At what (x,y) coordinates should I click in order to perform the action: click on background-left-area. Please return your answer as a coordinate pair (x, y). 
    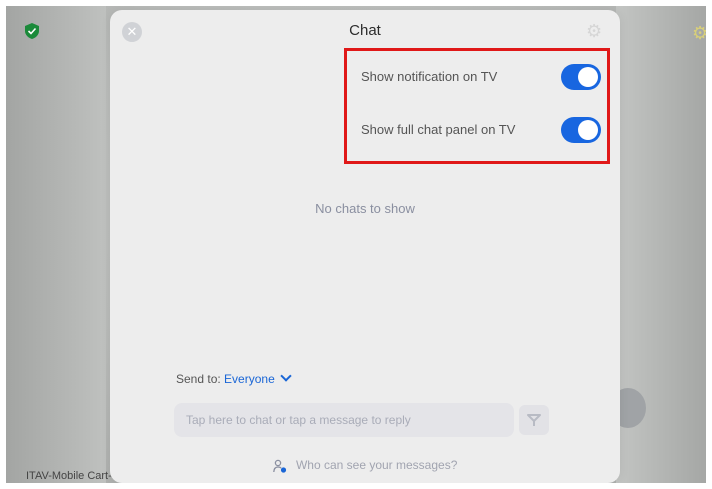
    Looking at the image, I should click on (56, 244).